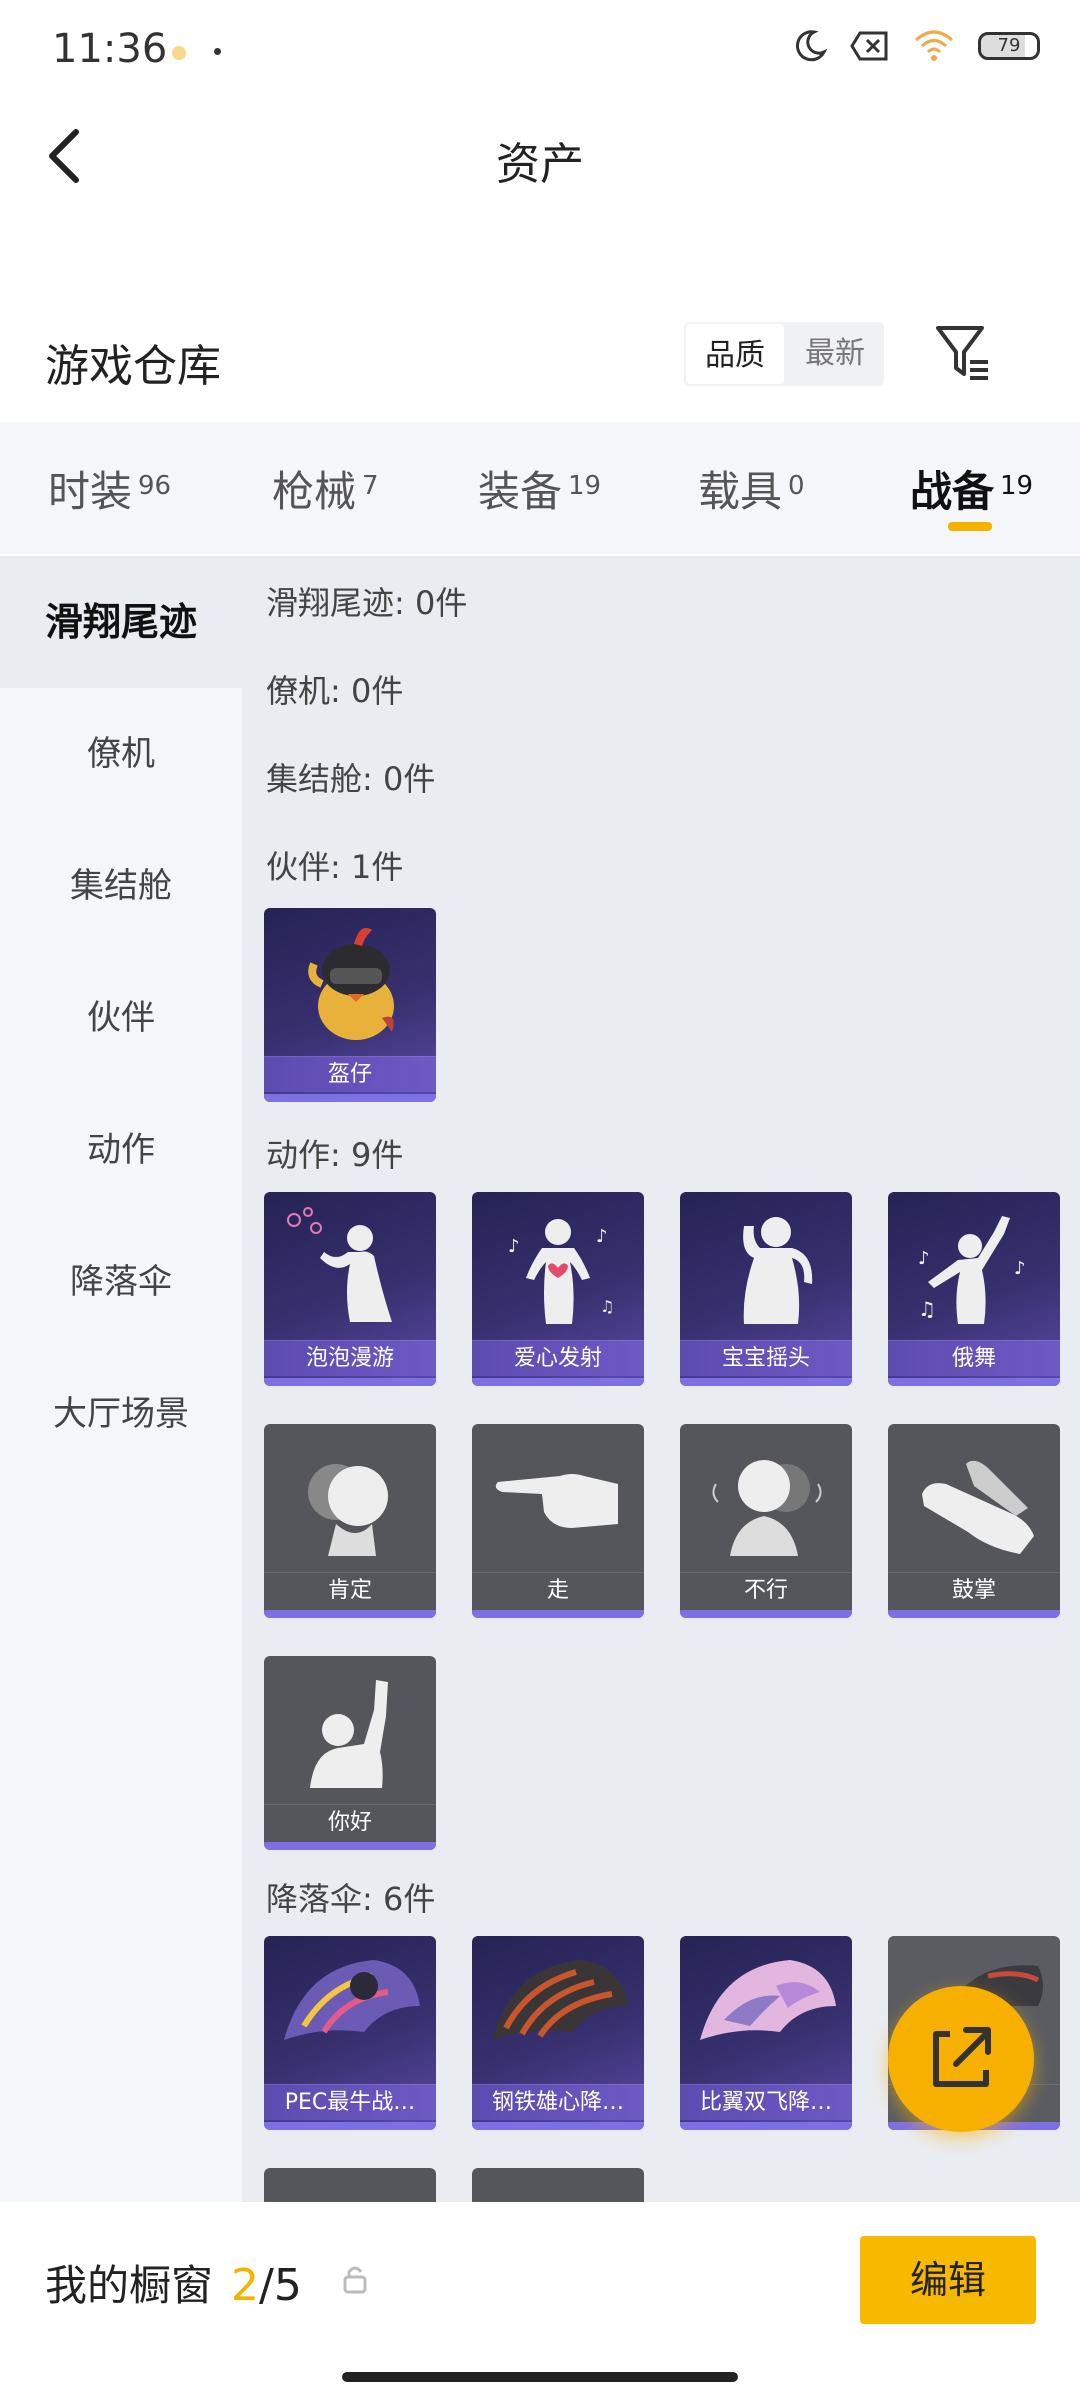  Describe the element at coordinates (558, 1289) in the screenshot. I see `item-card: ♪ ♪ ♫ 爱心发射` at that location.